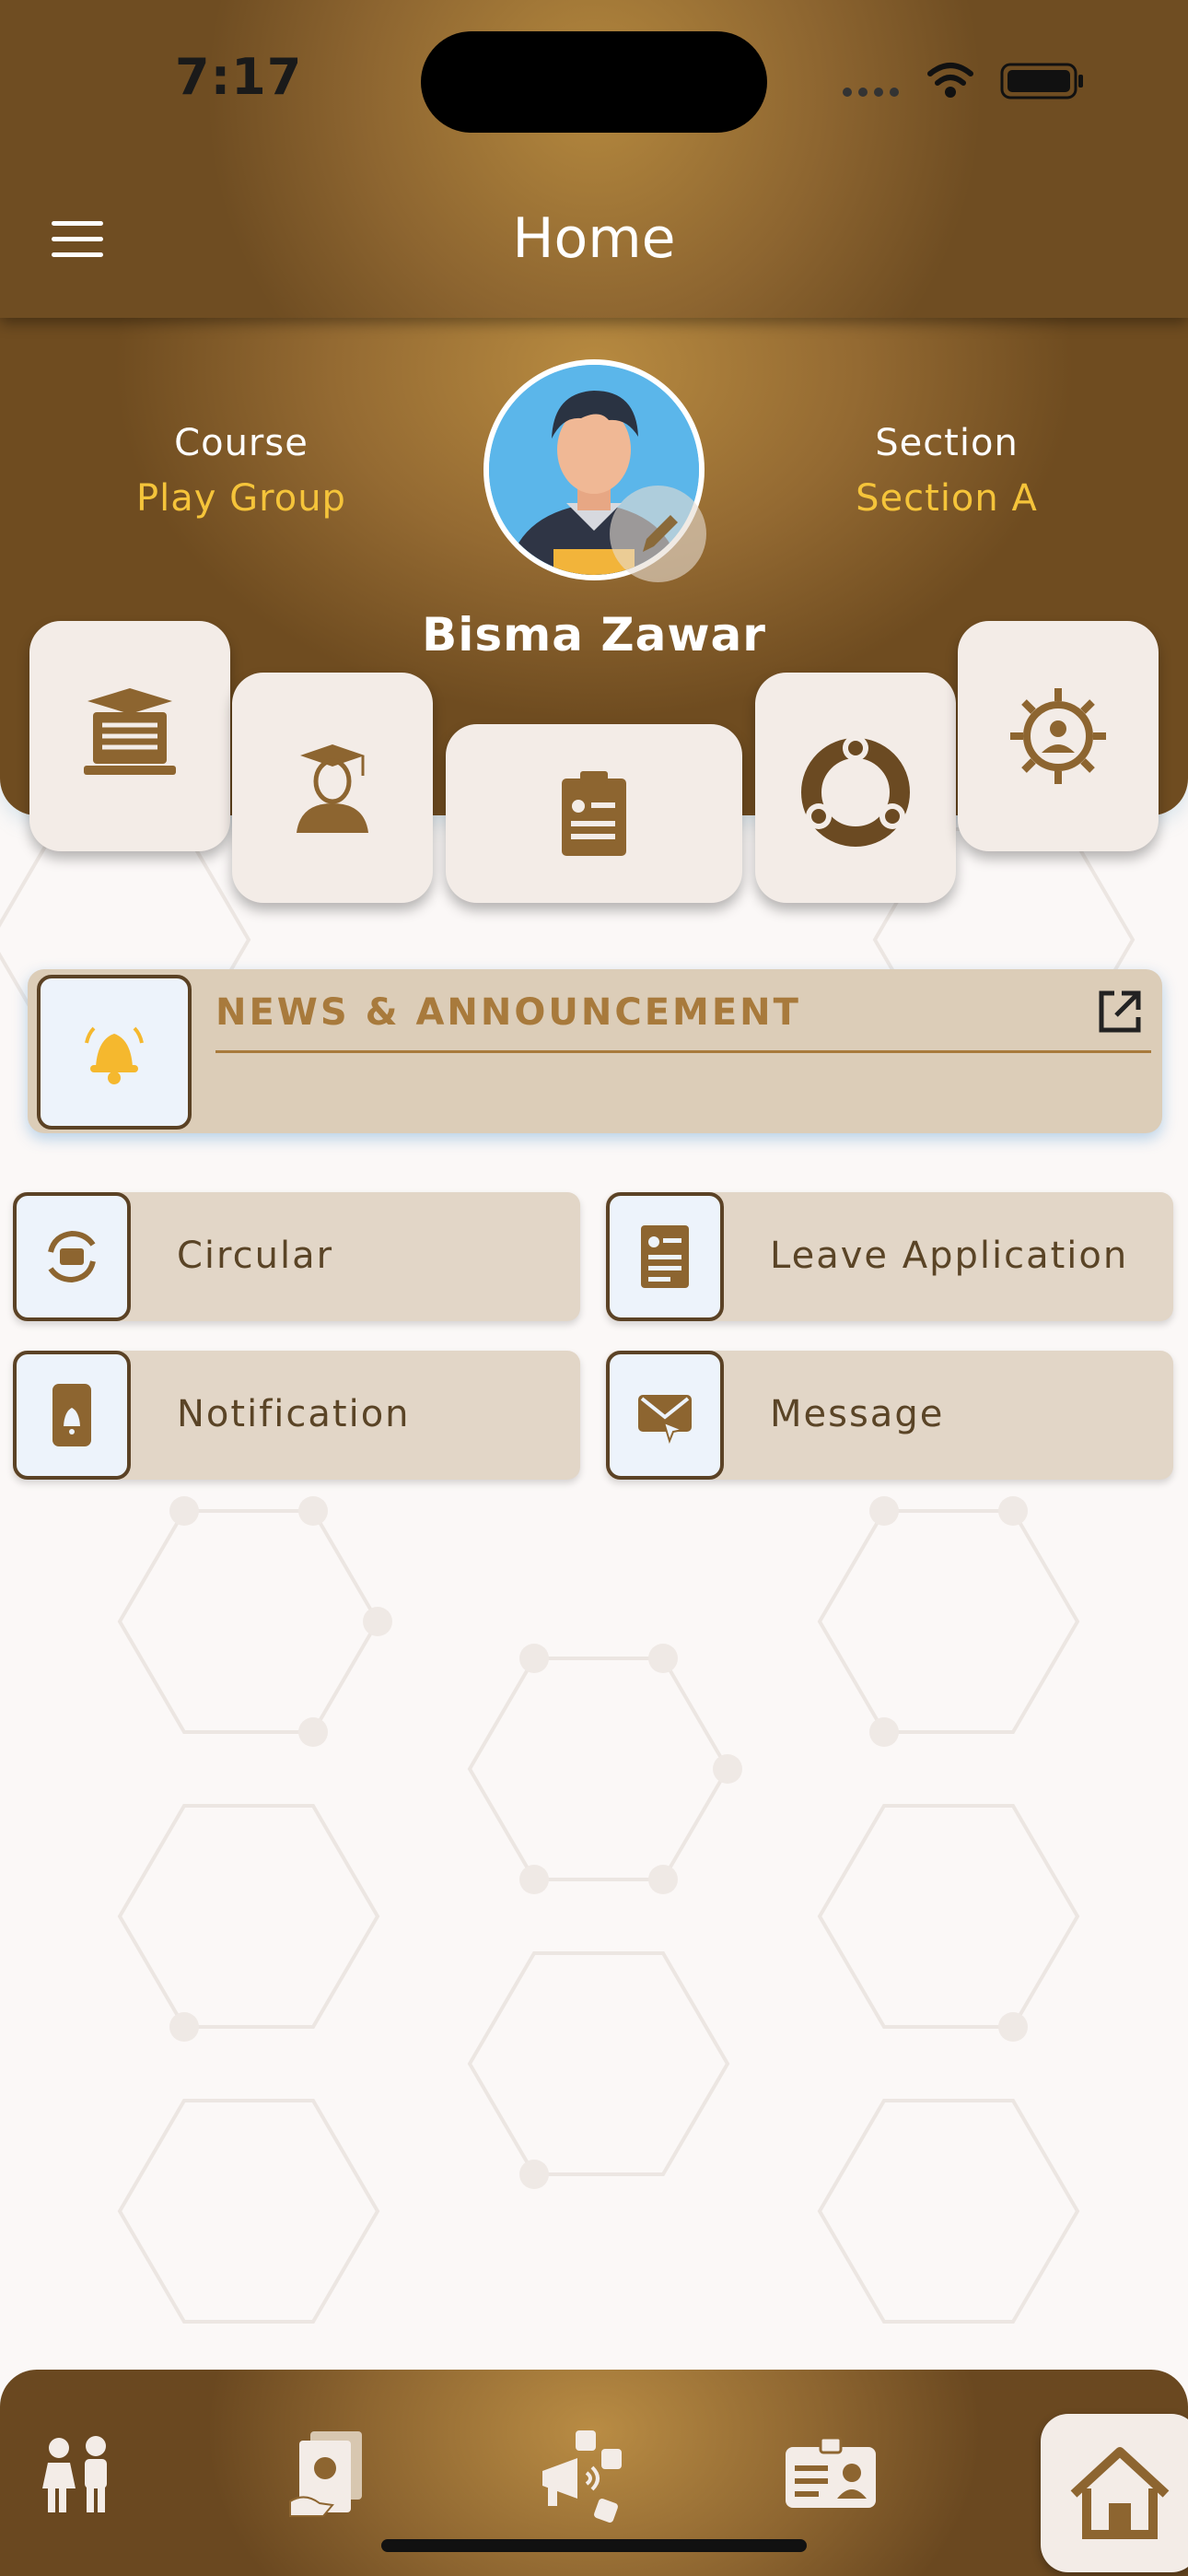  What do you see at coordinates (855, 791) in the screenshot?
I see `community-icon` at bounding box center [855, 791].